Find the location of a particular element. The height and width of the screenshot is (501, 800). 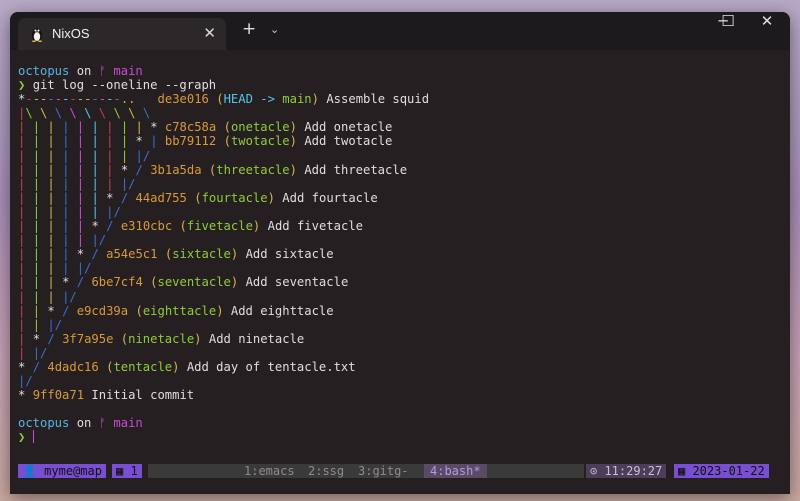

graph-merge-line: | | | | |/ is located at coordinates (55, 268).